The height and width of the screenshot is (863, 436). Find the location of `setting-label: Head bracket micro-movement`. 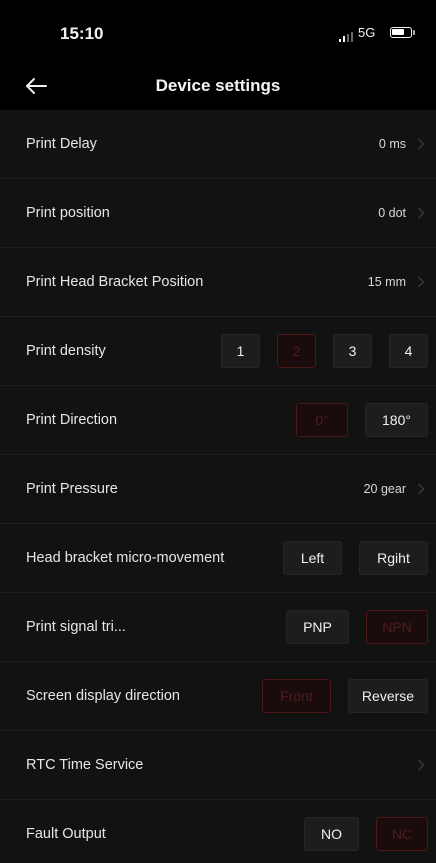

setting-label: Head bracket micro-movement is located at coordinates (125, 558).